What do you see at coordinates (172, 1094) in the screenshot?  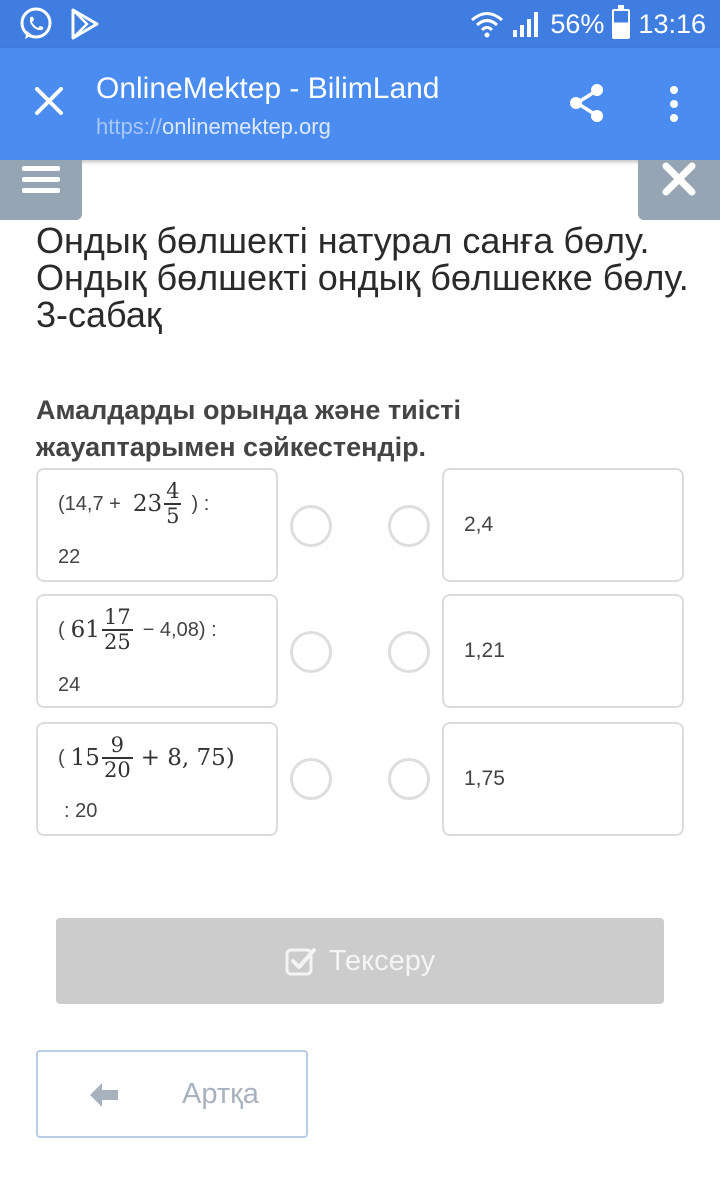 I see `back-button: Артқа` at bounding box center [172, 1094].